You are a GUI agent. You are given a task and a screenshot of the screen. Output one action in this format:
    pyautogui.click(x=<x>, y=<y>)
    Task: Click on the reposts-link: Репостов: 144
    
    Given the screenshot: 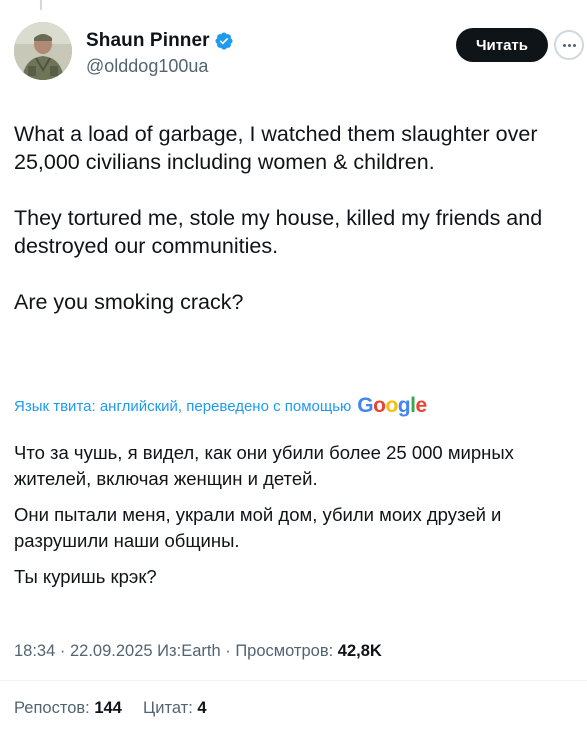 What is the action you would take?
    pyautogui.click(x=70, y=708)
    